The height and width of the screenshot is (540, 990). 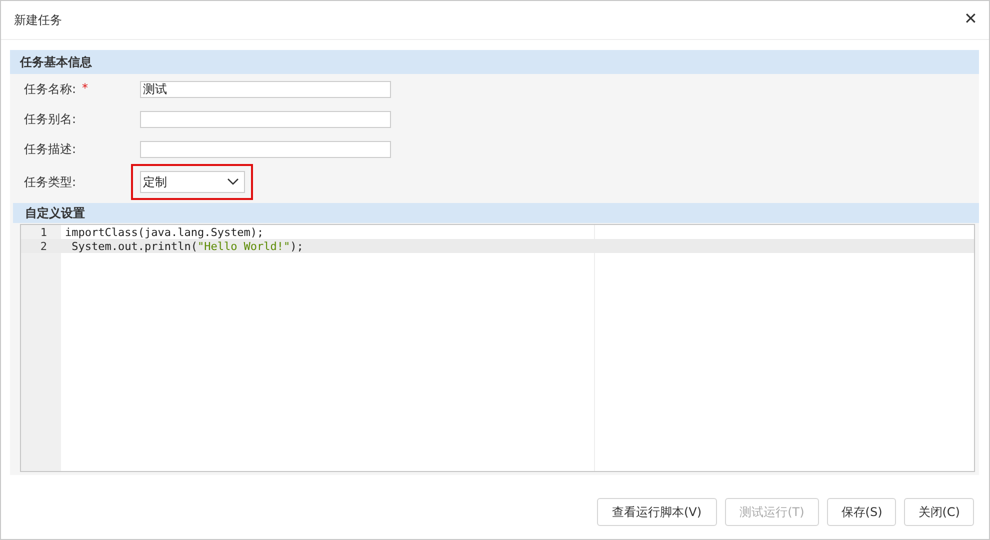 I want to click on field-label: 任务描述:, so click(x=50, y=149).